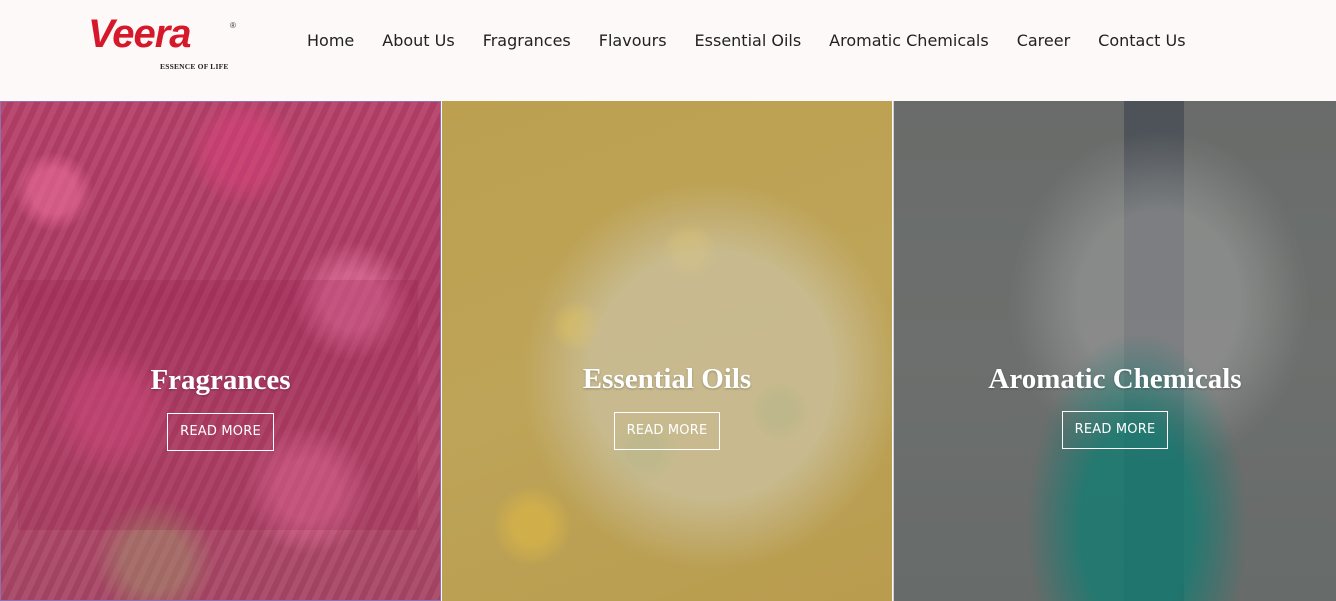 The height and width of the screenshot is (601, 1336). Describe the element at coordinates (633, 41) in the screenshot. I see `nav-flavours: Flavours` at that location.